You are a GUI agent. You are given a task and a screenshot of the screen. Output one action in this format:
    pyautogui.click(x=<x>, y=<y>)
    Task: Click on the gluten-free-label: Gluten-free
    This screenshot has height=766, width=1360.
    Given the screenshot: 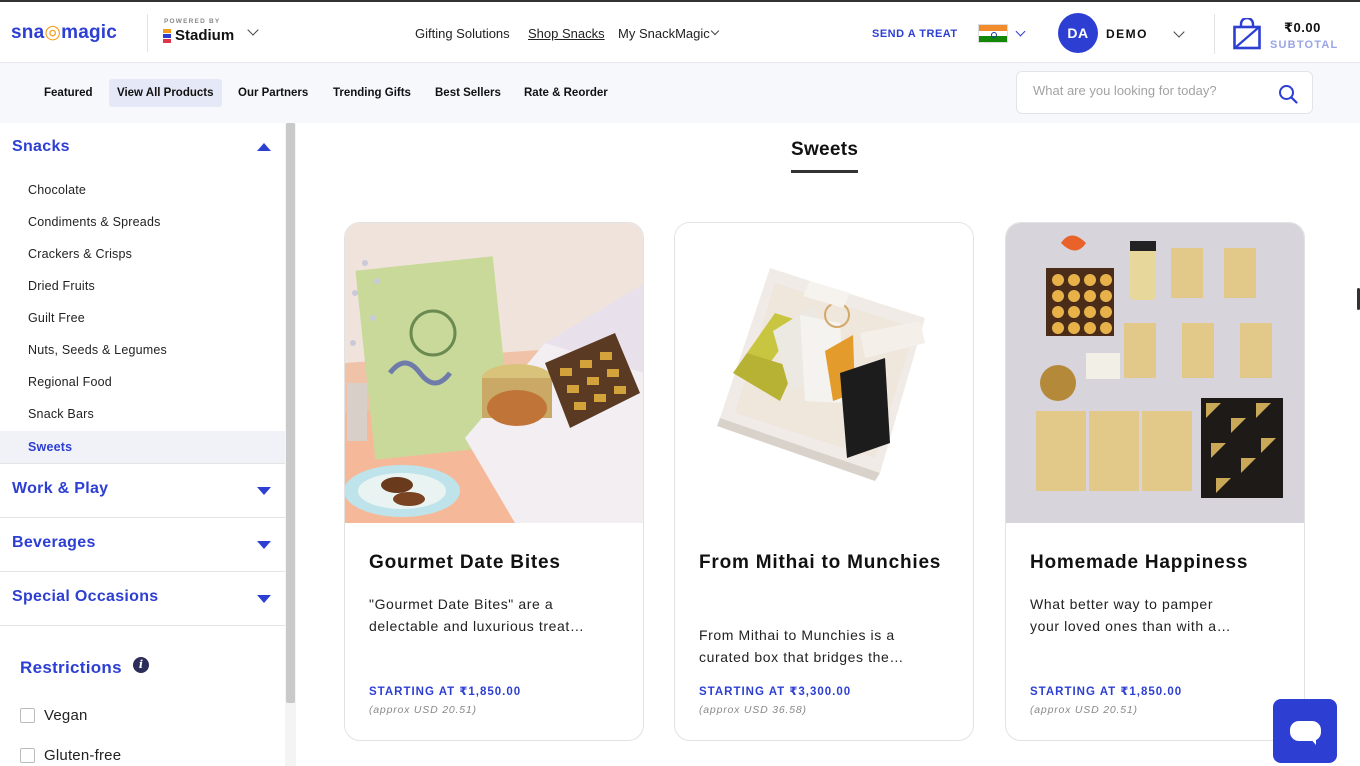 What is the action you would take?
    pyautogui.click(x=82, y=755)
    